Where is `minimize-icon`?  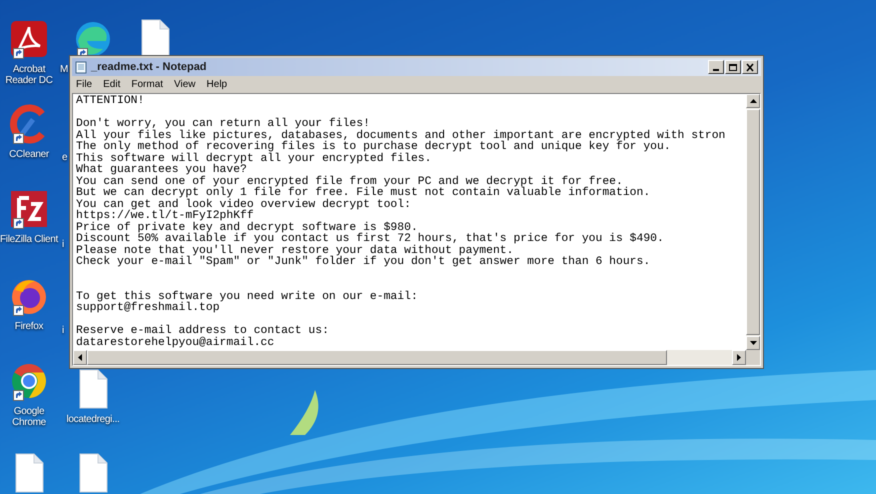
minimize-icon is located at coordinates (716, 70).